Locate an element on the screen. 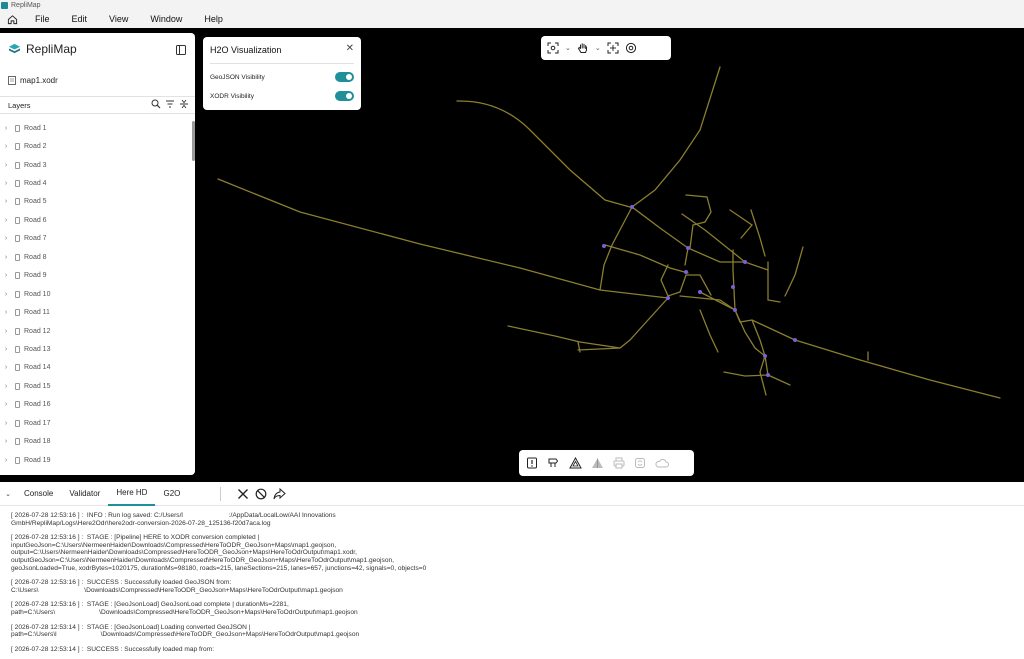 The image size is (1024, 659). road-list-item: › Road 10 is located at coordinates (95, 294).